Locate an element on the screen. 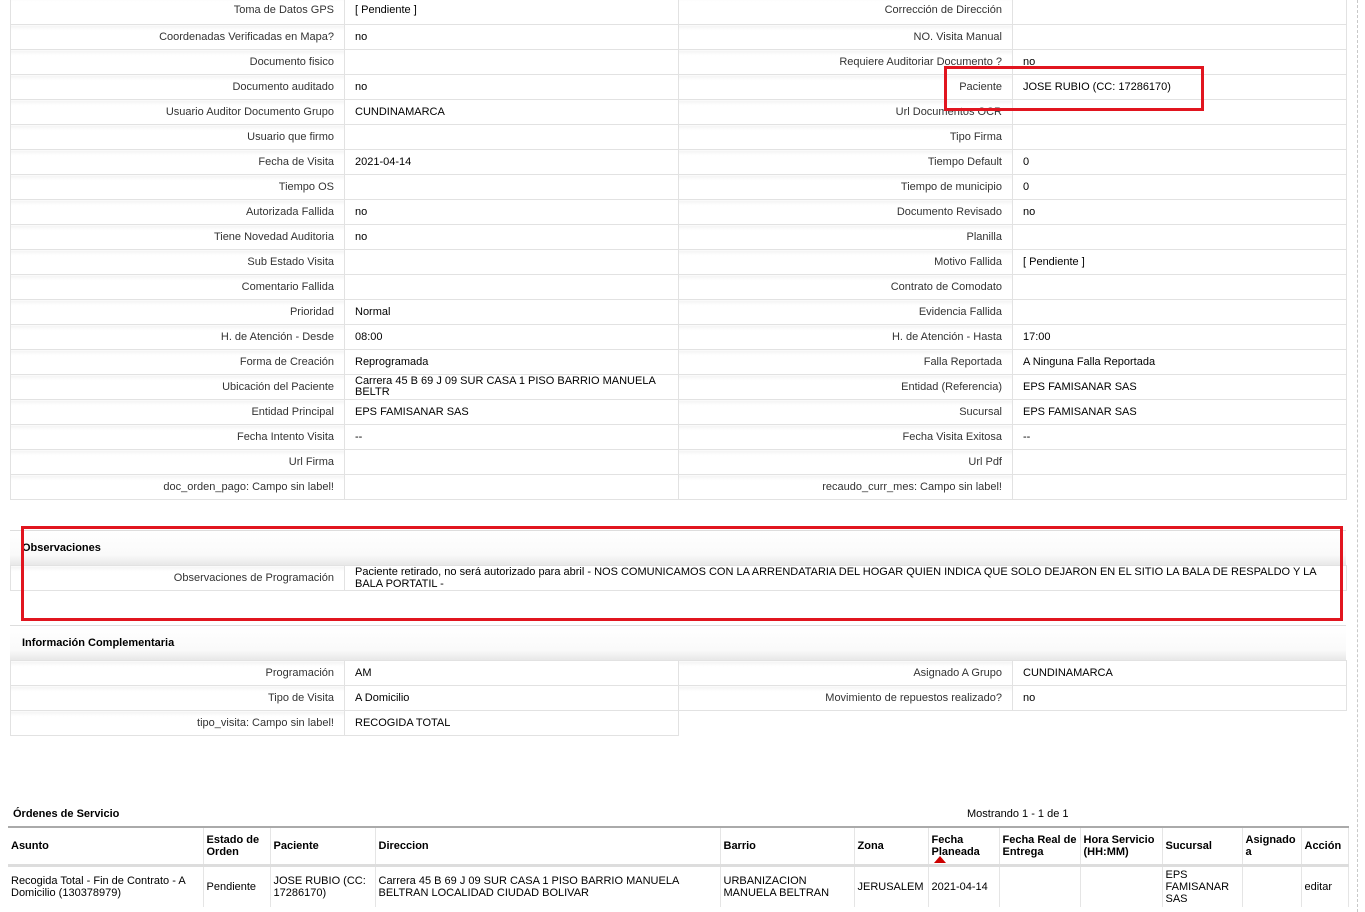 The height and width of the screenshot is (912, 1365). detail-row: Tiene Novedad Auditoria no Planilla is located at coordinates (678, 237).